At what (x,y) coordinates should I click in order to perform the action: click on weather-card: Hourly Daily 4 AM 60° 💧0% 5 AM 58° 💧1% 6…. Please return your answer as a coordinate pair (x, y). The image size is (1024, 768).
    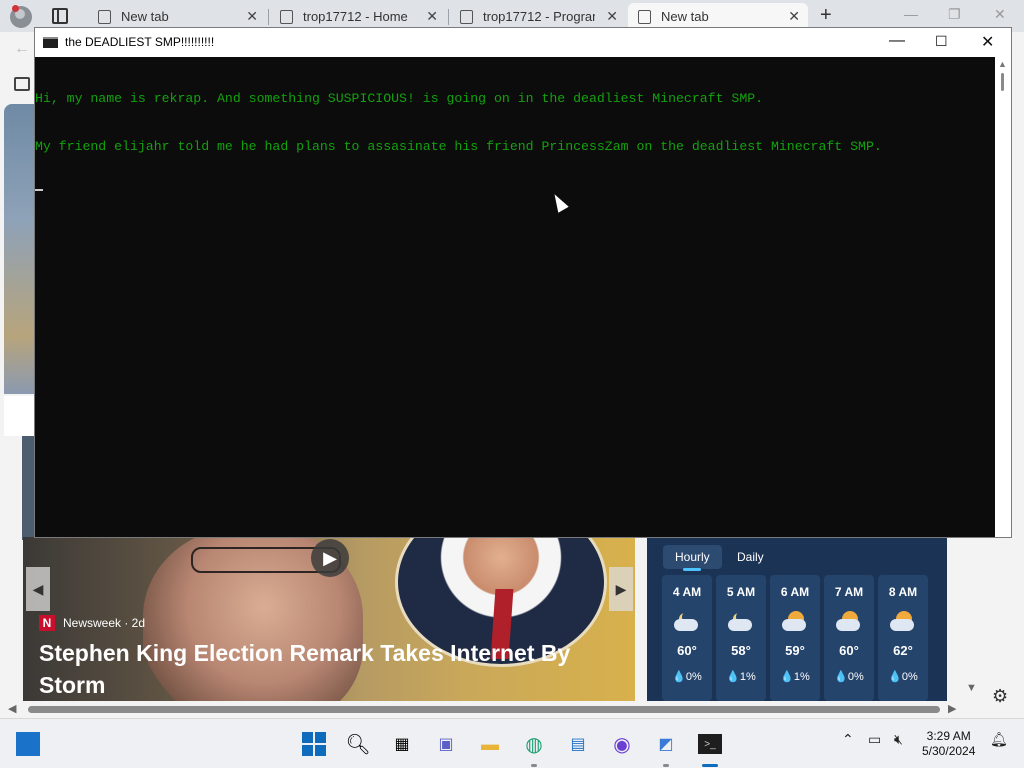
    Looking at the image, I should click on (797, 619).